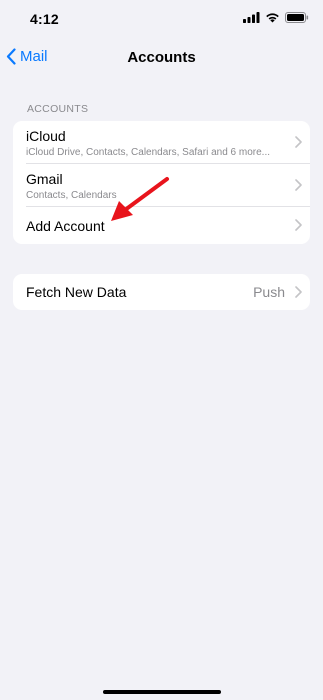 This screenshot has width=323, height=700. Describe the element at coordinates (46, 136) in the screenshot. I see `account-title: iCloud` at that location.